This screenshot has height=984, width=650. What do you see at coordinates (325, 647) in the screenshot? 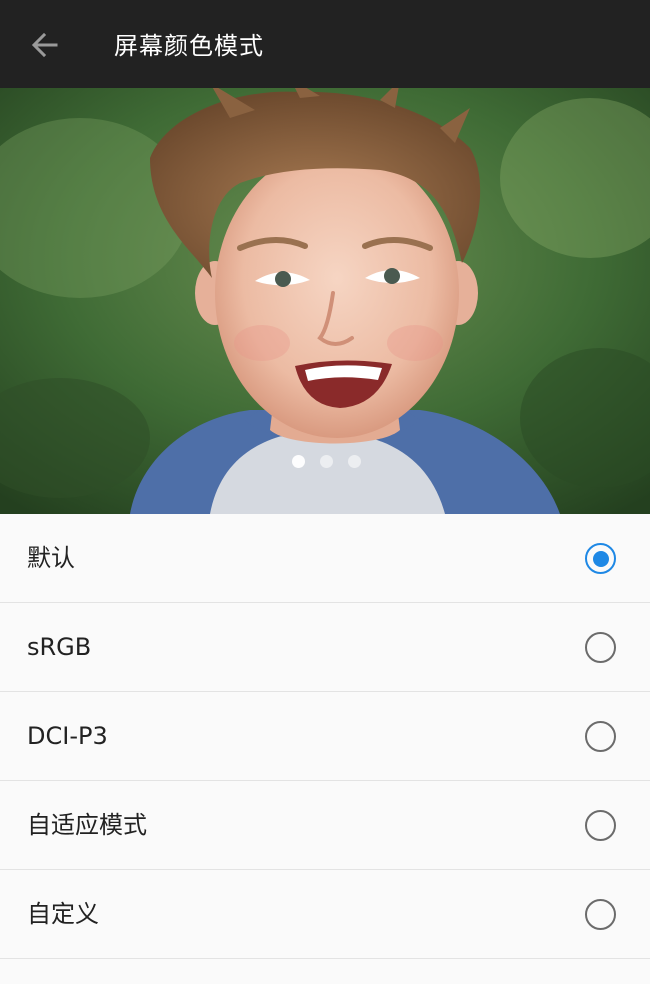
I see `option-srgb: sRGB` at bounding box center [325, 647].